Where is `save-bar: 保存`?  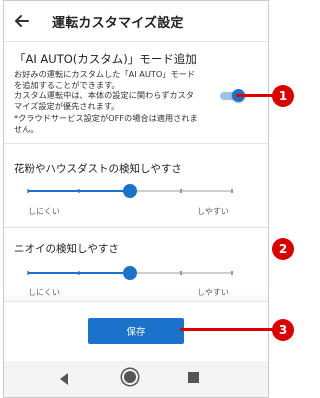 save-bar: 保存 is located at coordinates (136, 331).